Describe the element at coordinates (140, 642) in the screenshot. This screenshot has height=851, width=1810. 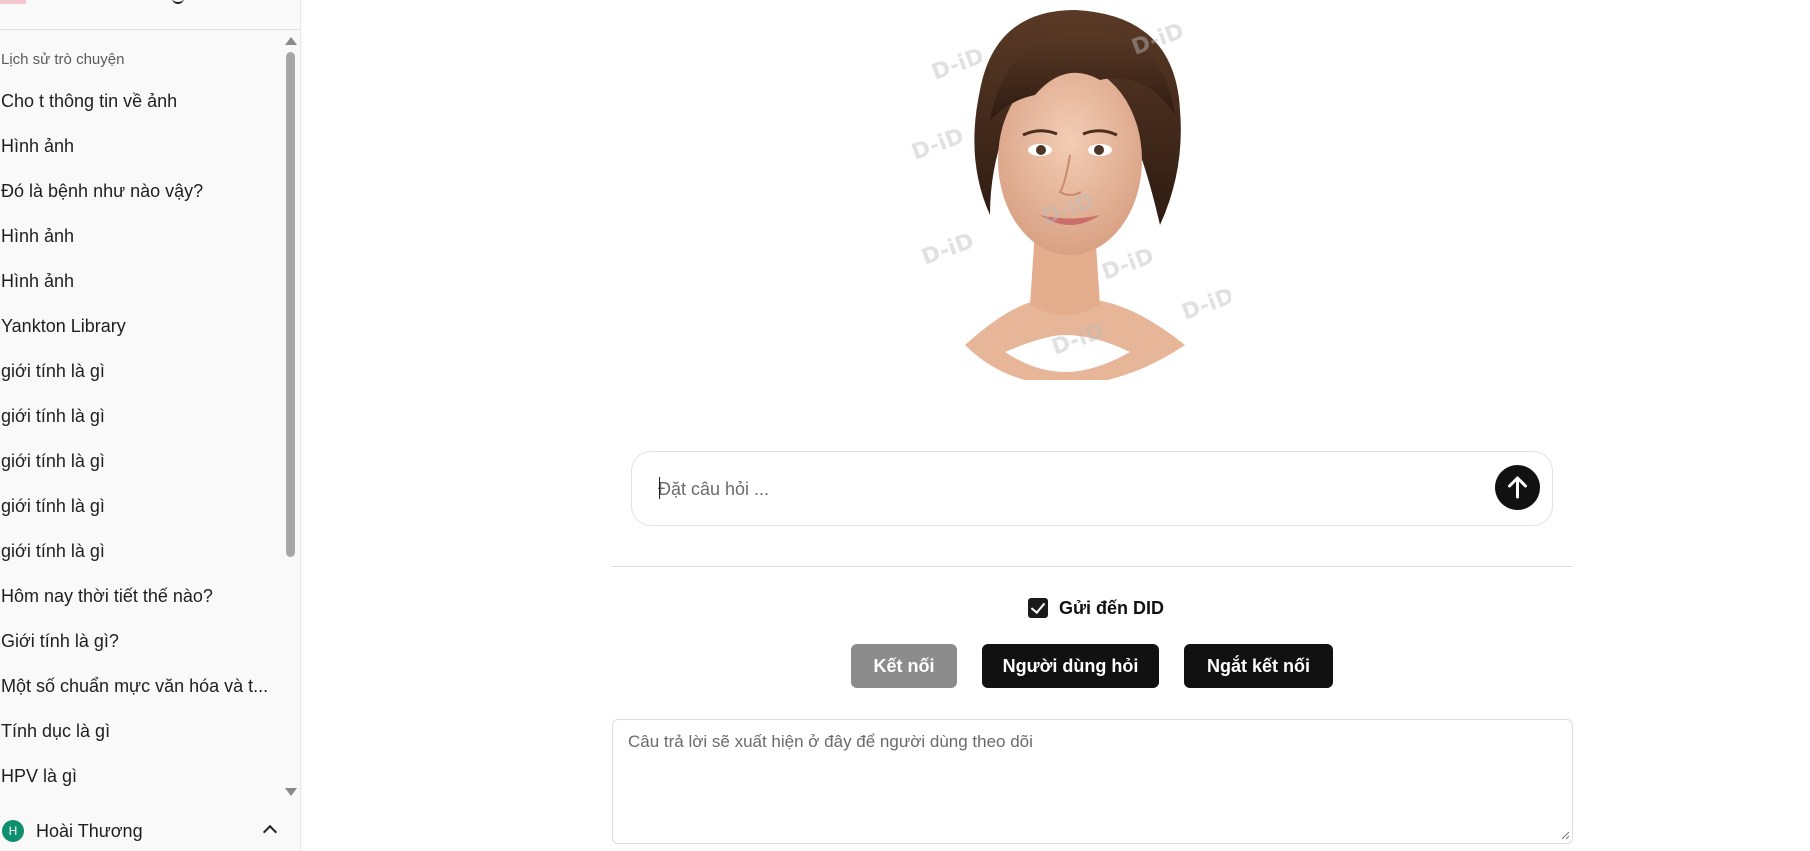
I see `history-item: Giới tính là gì?` at that location.